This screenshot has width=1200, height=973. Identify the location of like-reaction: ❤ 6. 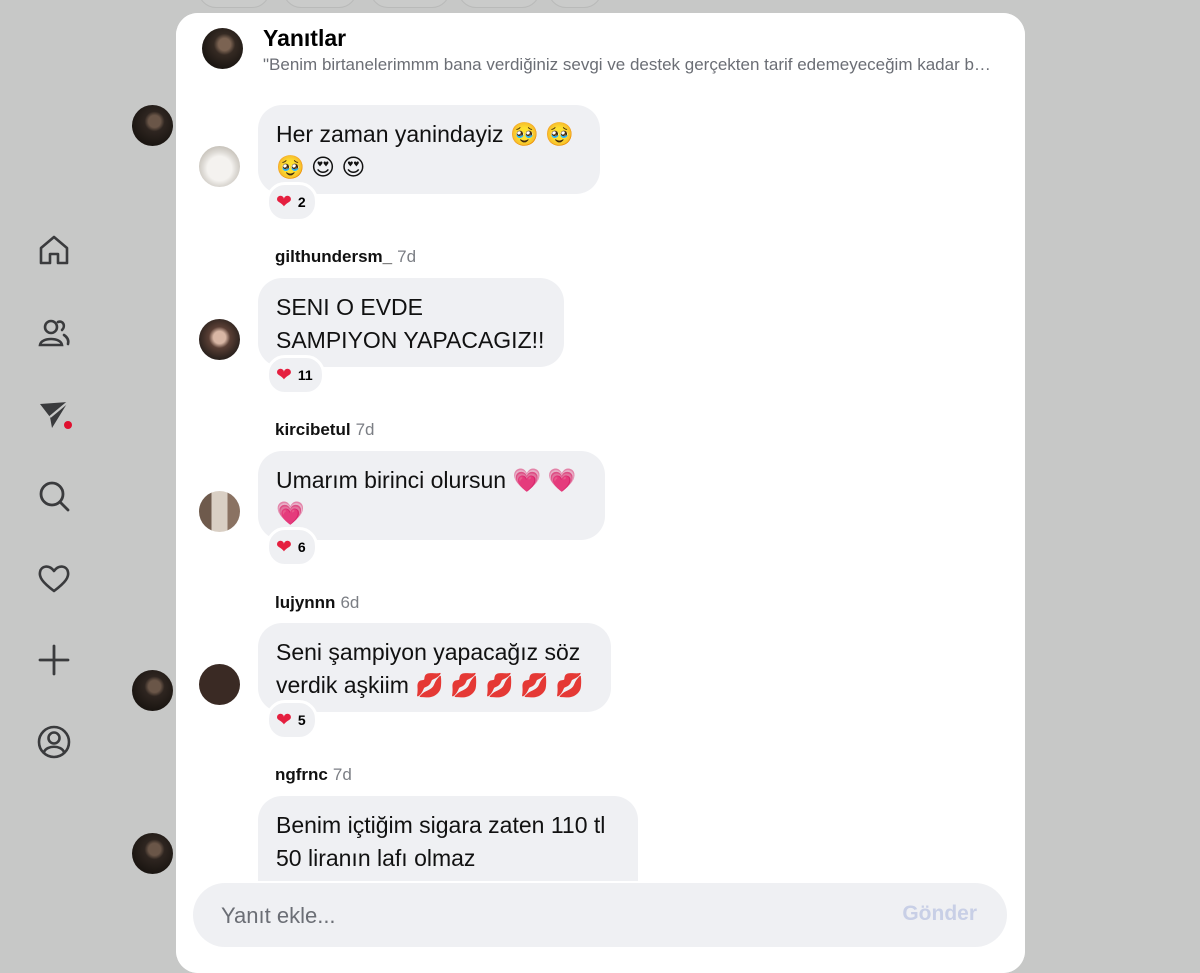
(292, 547).